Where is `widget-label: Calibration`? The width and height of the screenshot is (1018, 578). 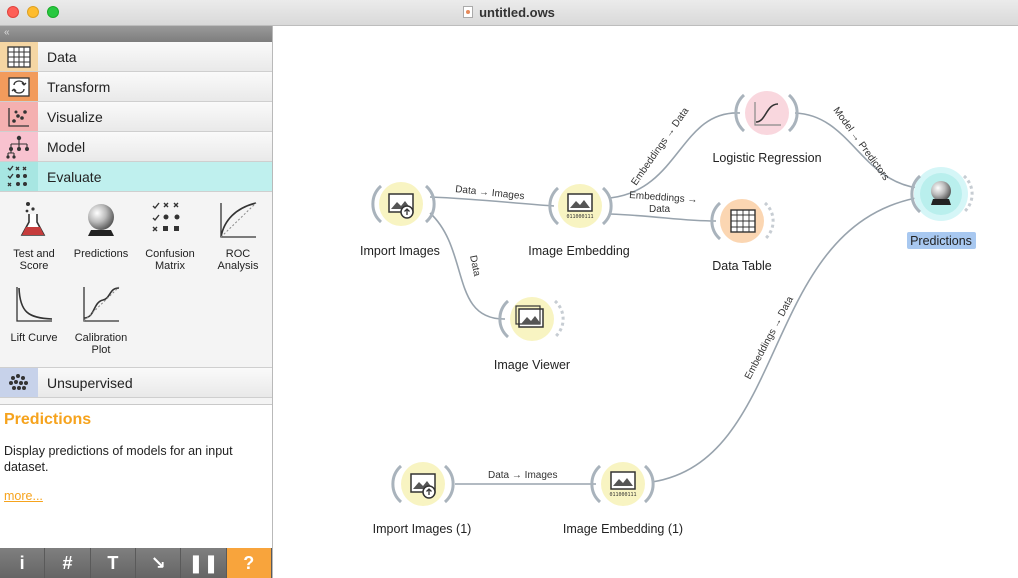
widget-label: Calibration is located at coordinates (101, 338).